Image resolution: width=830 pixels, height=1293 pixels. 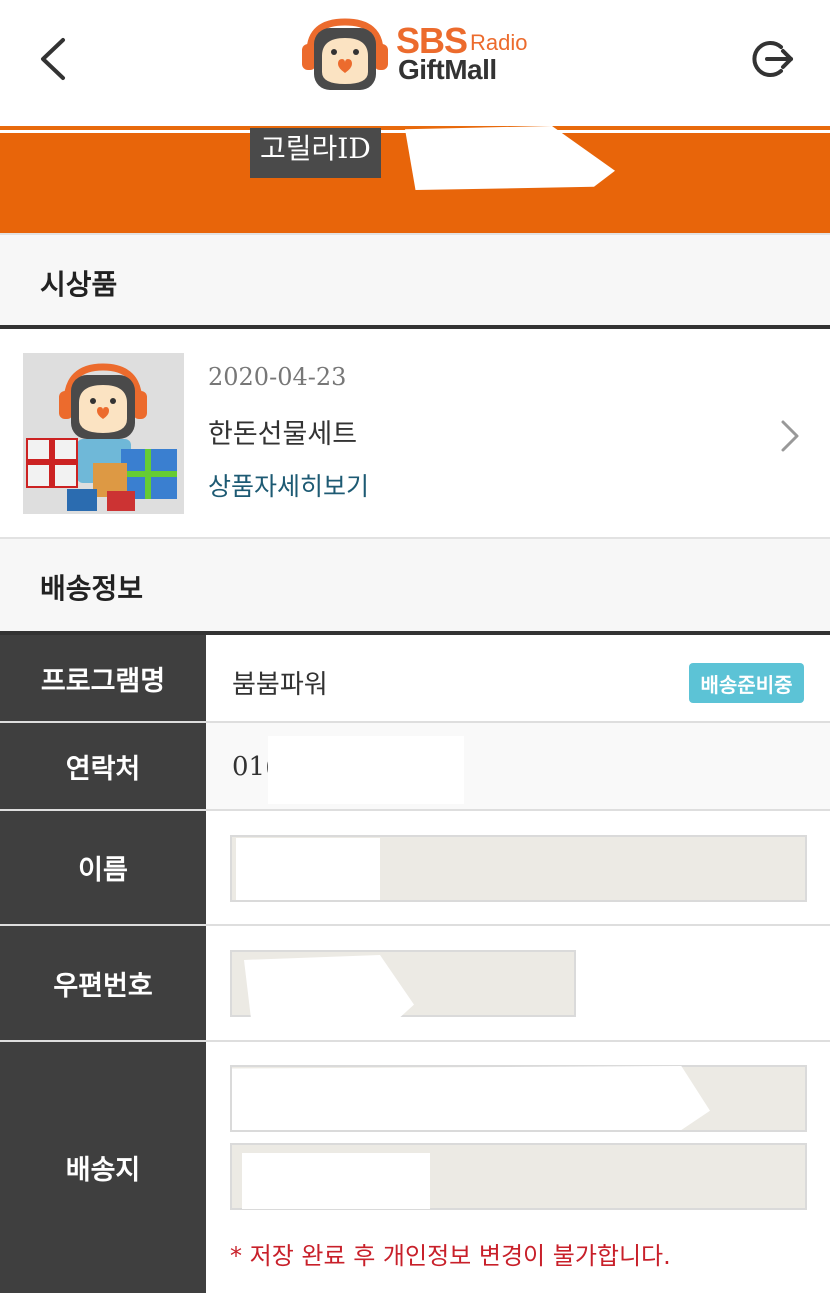 I want to click on logo-giftmall-text: GiftMall, so click(x=447, y=69).